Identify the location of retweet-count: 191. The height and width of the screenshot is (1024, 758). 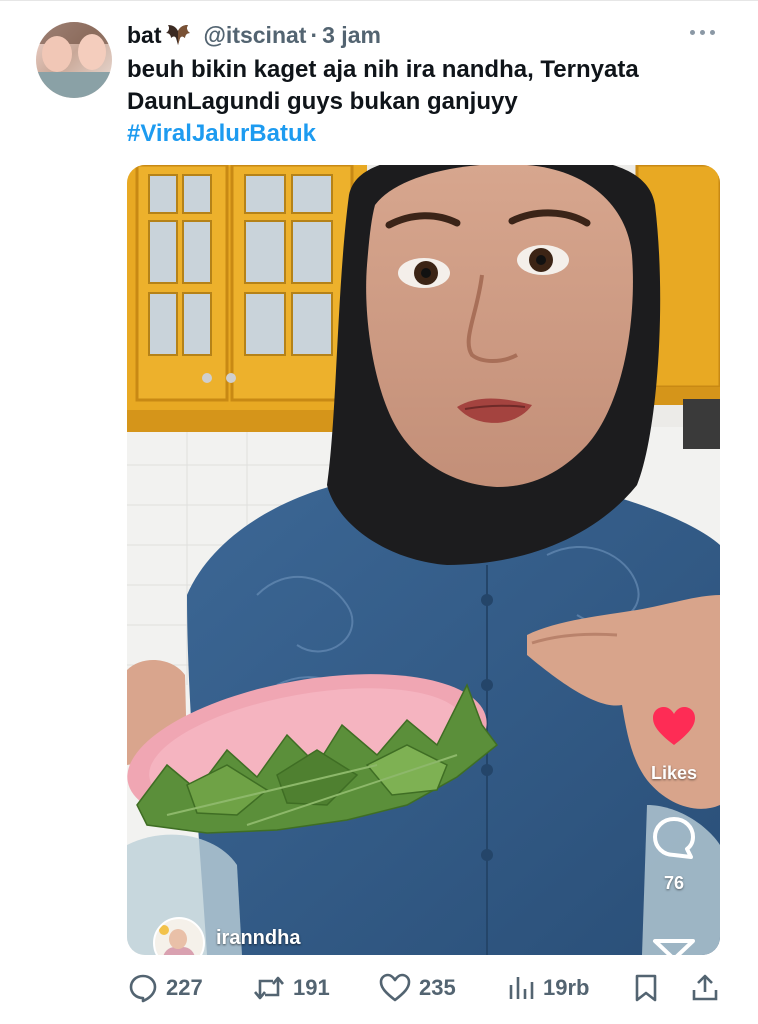
(311, 987).